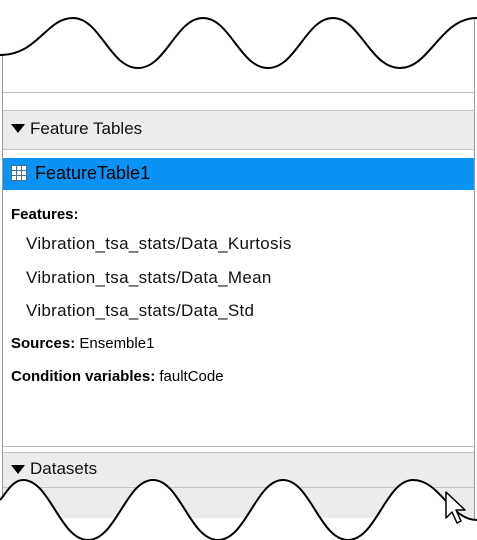 This screenshot has height=540, width=477. I want to click on datasets-header: Datasets, so click(238, 470).